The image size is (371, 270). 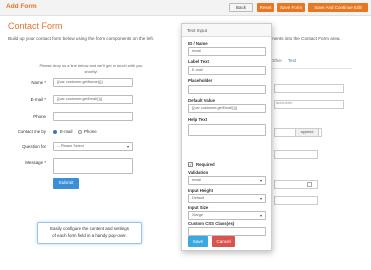 I want to click on message-label: Message *, so click(x=35, y=162).